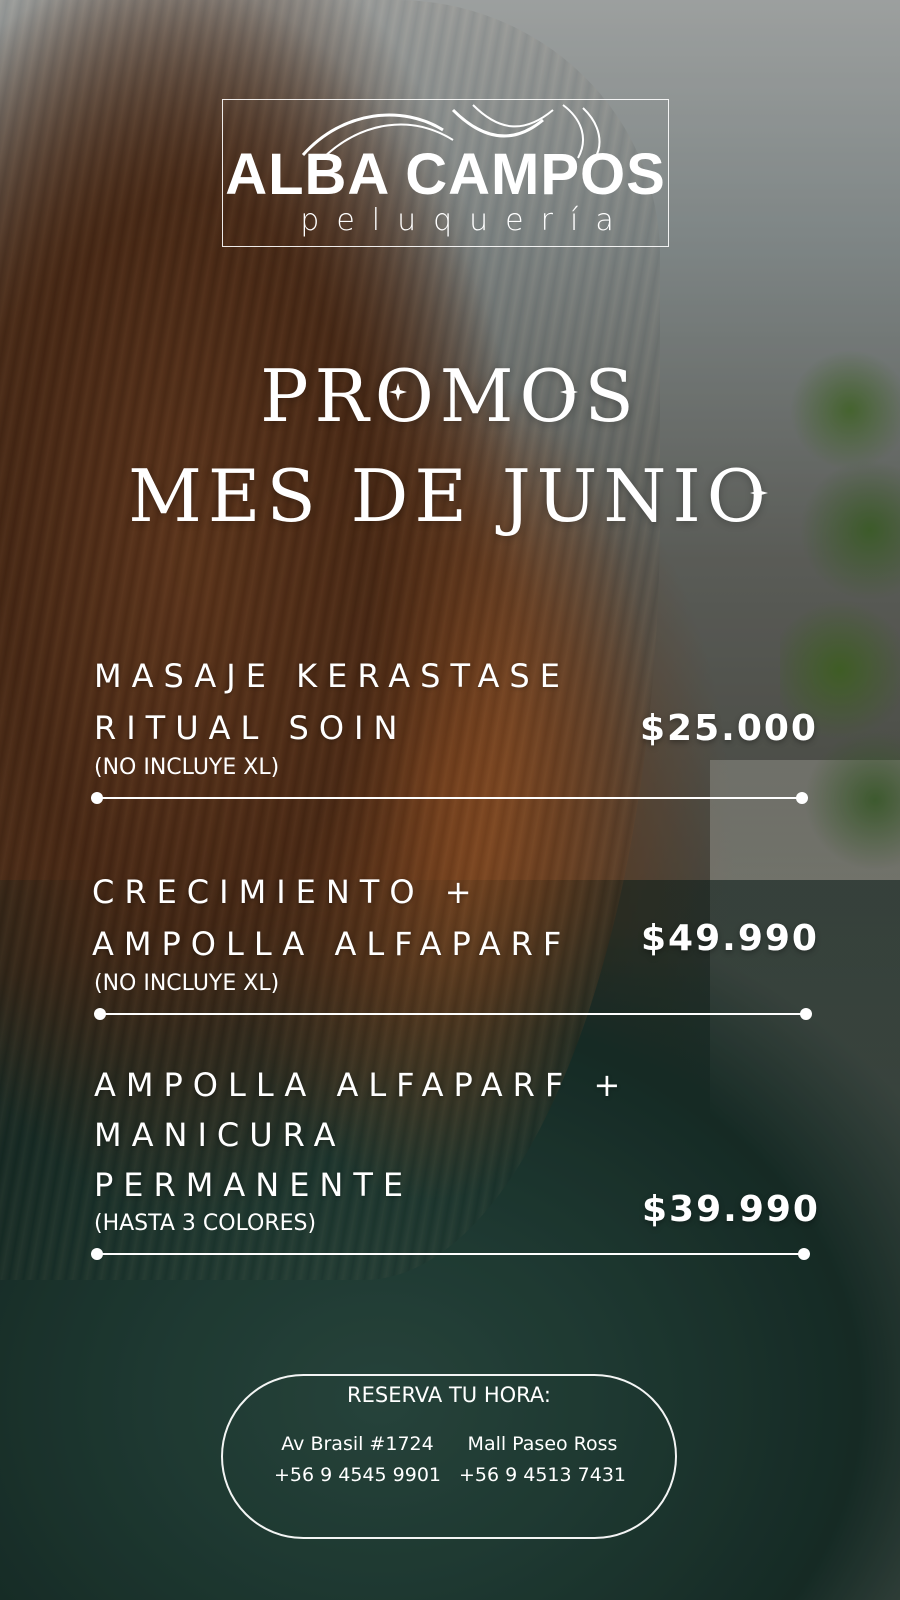 This screenshot has width=900, height=1600. What do you see at coordinates (730, 938) in the screenshot?
I see `promo-2-price: $49.990` at bounding box center [730, 938].